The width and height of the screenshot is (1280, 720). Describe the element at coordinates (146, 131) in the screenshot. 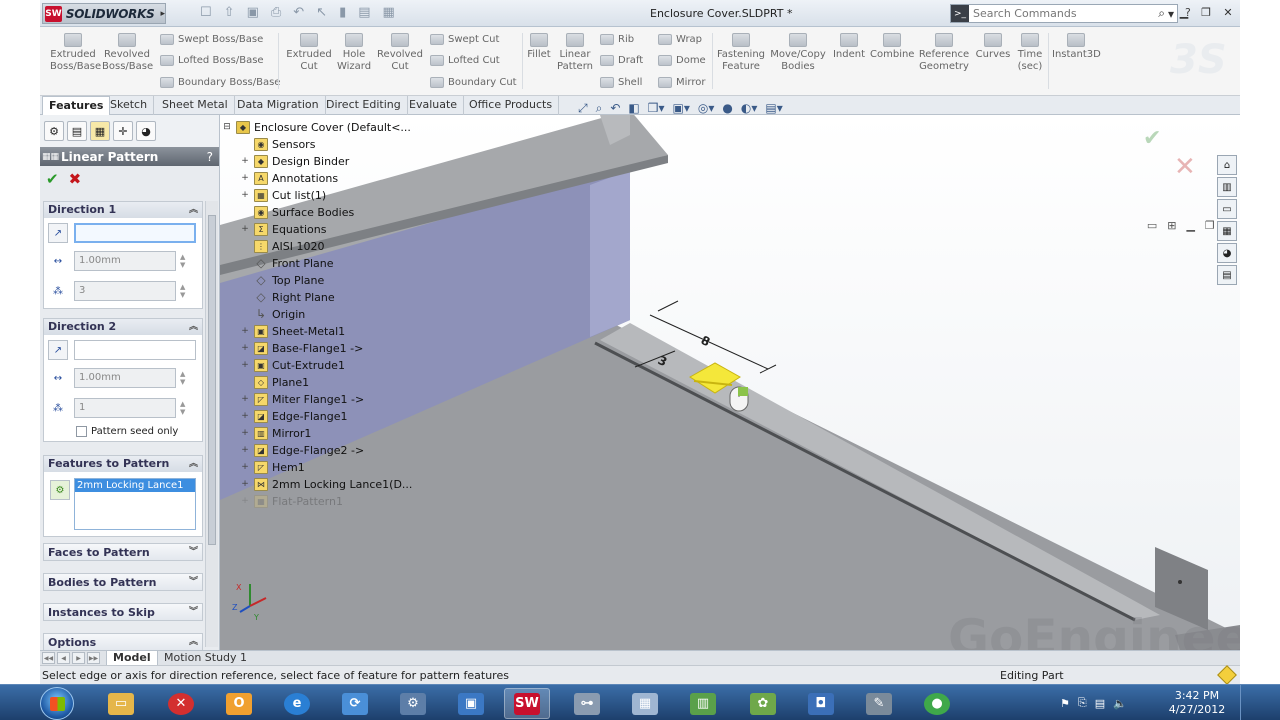

I see `display-manager-tab-icon: ◕` at that location.